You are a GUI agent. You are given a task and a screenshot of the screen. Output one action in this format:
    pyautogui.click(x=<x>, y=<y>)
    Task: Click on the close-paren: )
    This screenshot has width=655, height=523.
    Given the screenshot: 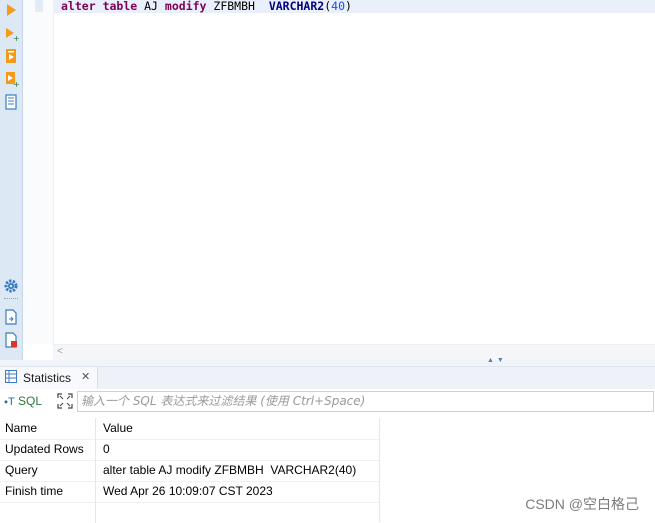 What is the action you would take?
    pyautogui.click(x=348, y=6)
    